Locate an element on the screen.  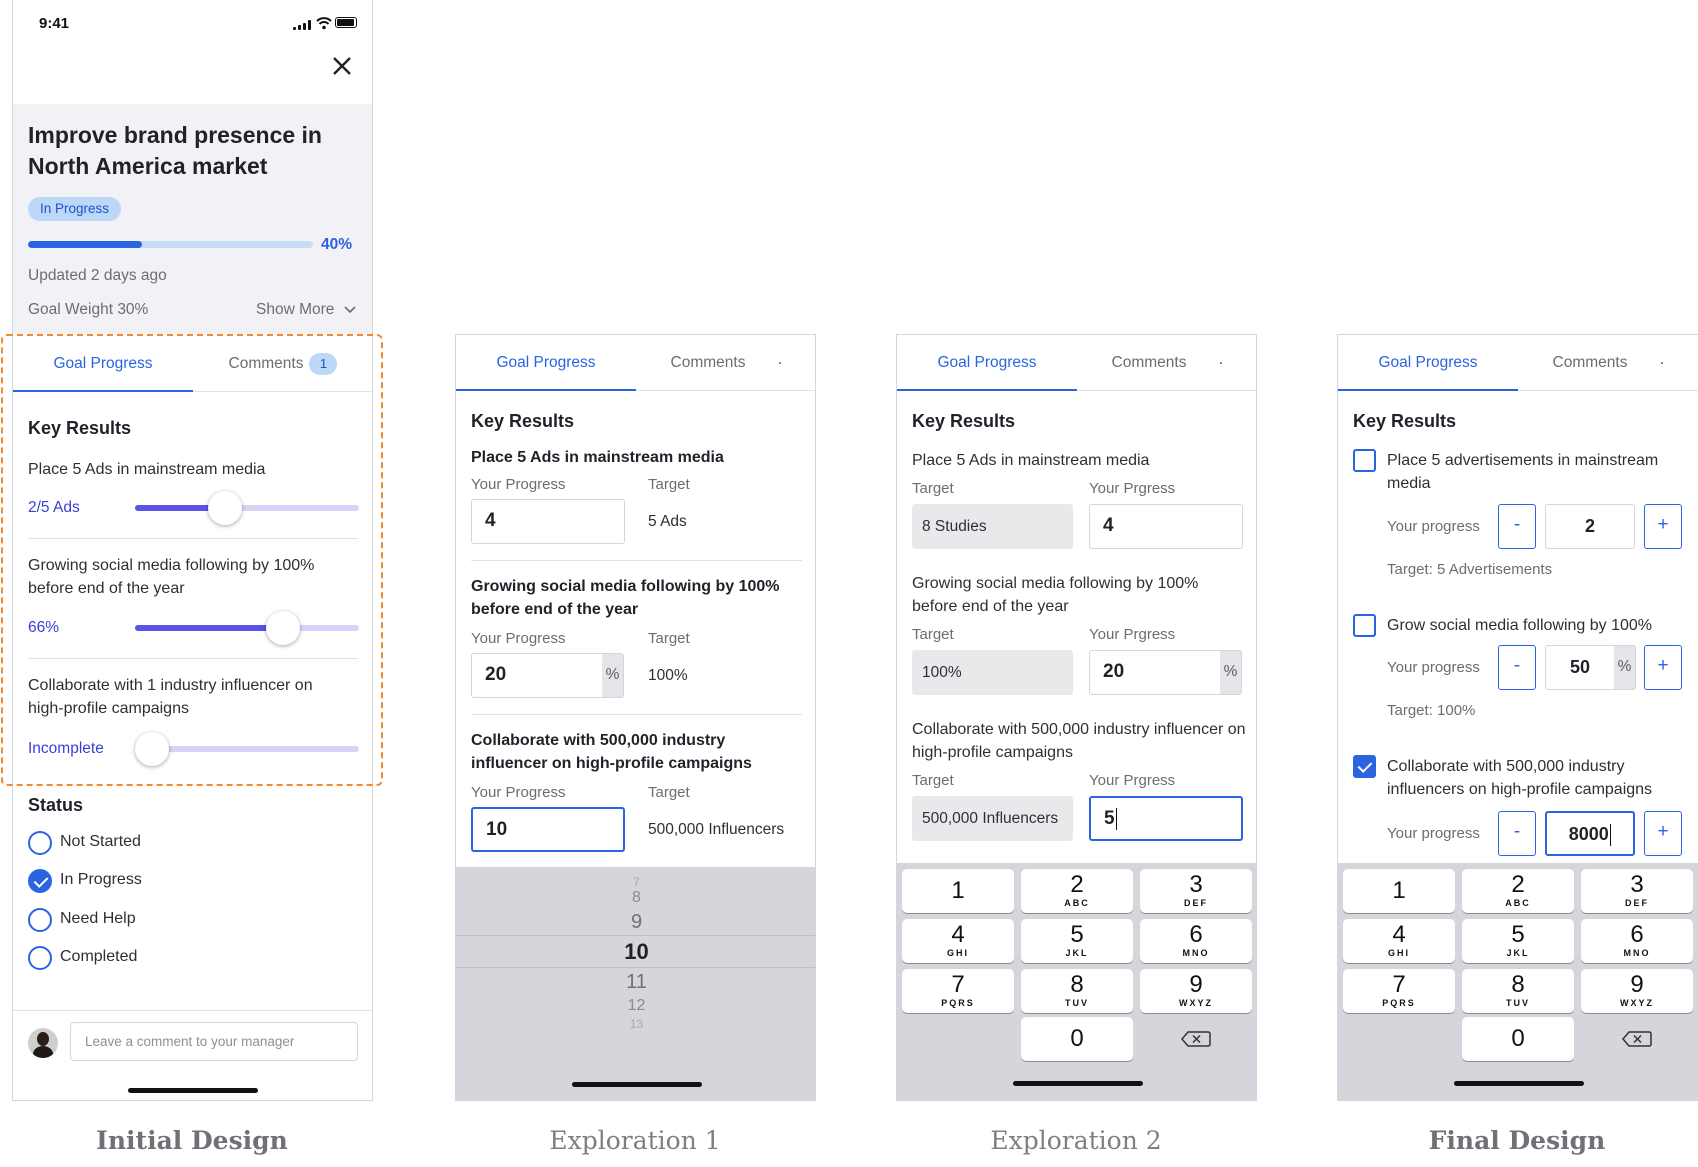
radio-button-checked is located at coordinates (40, 881).